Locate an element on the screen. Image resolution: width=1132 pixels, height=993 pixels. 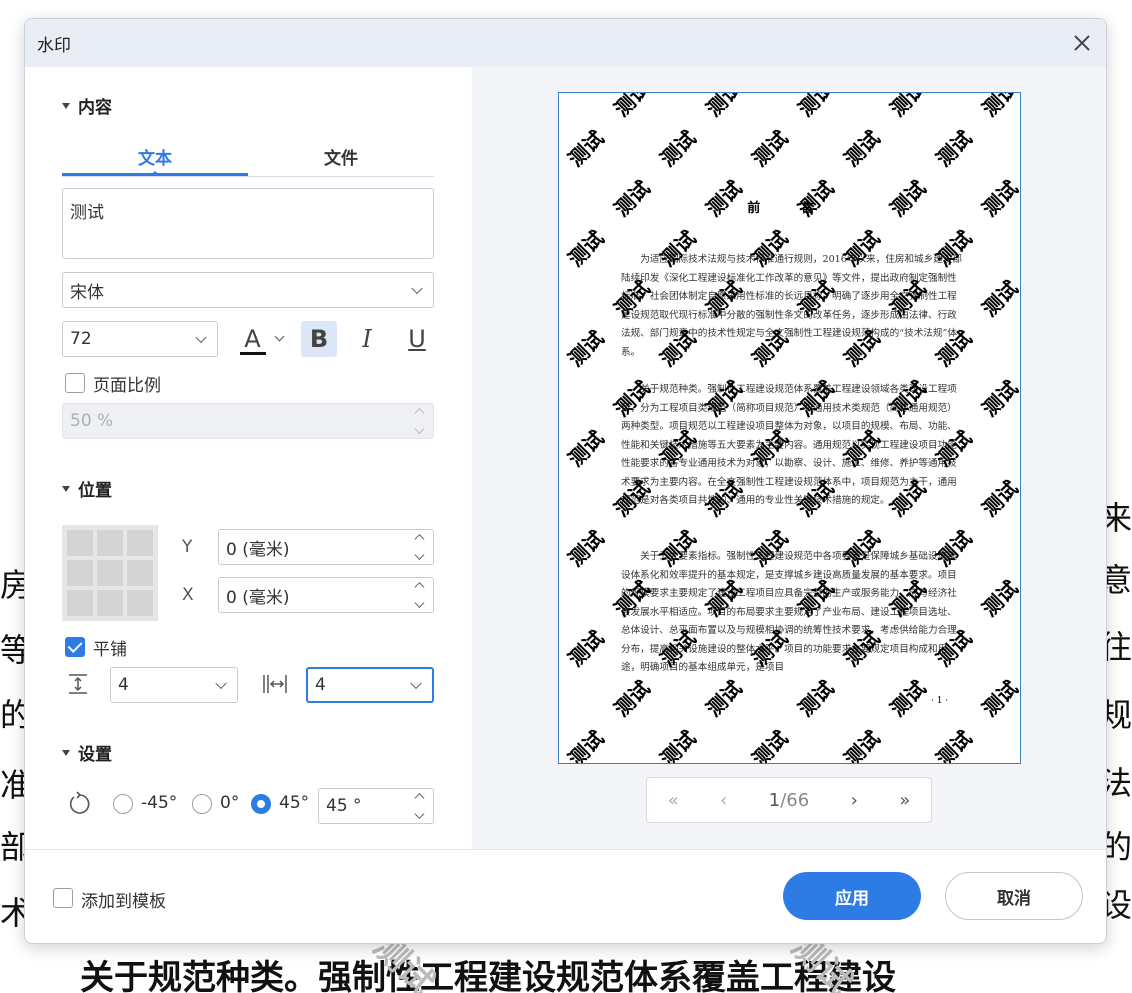
apply-button: 应用 is located at coordinates (852, 896).